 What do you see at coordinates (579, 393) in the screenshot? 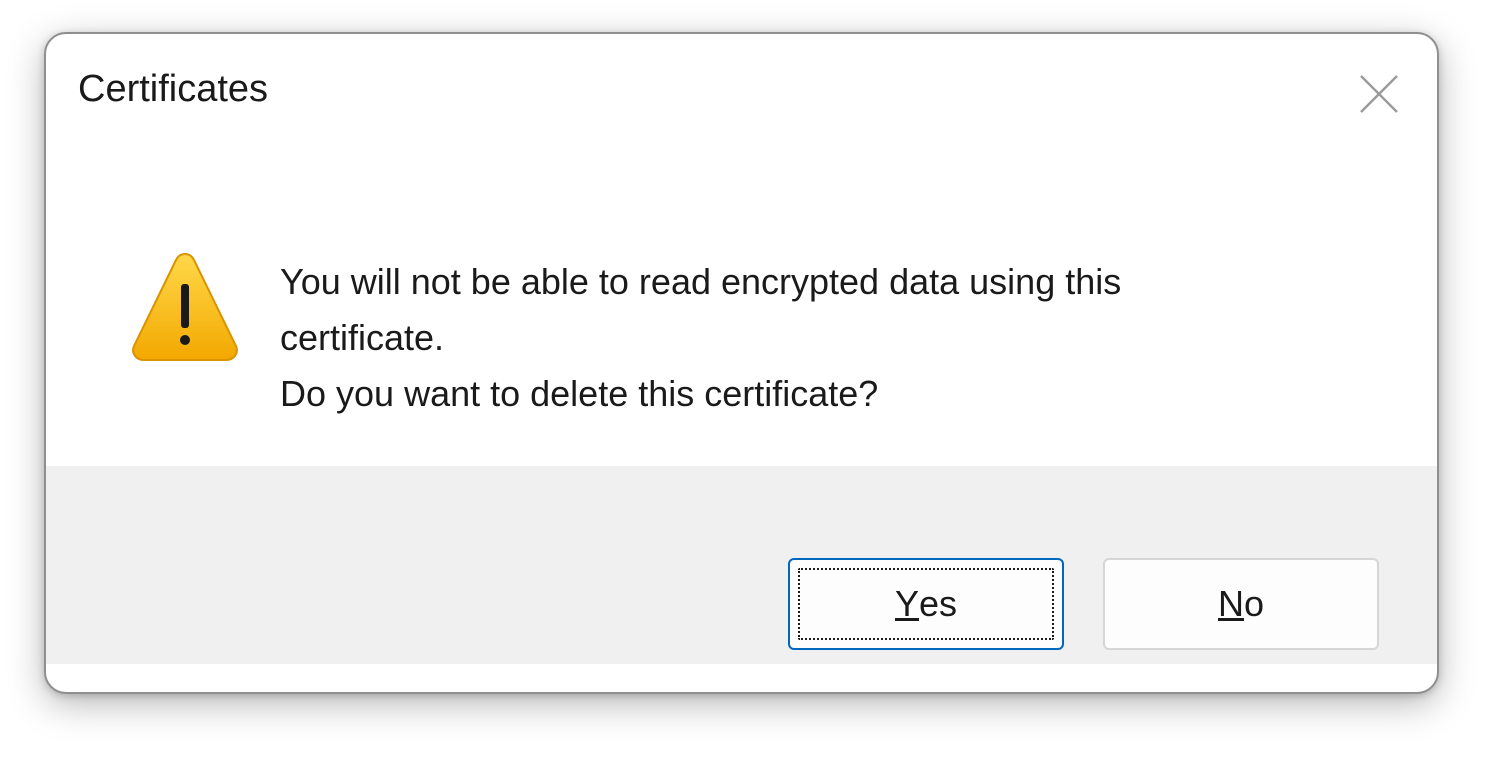
I see `message-line-3: Do you want to delete this certificate?` at bounding box center [579, 393].